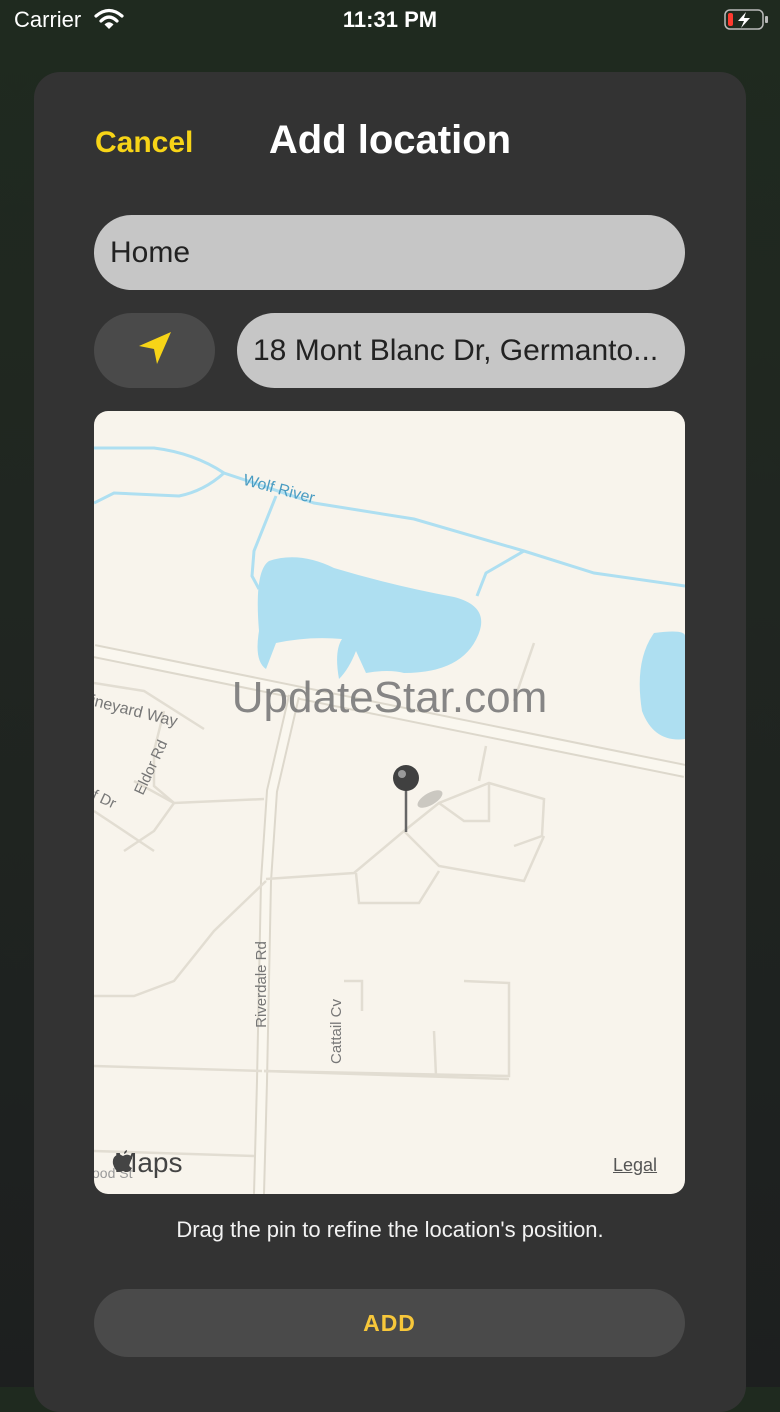 The width and height of the screenshot is (780, 1412). I want to click on location-name-input: Home, so click(389, 252).